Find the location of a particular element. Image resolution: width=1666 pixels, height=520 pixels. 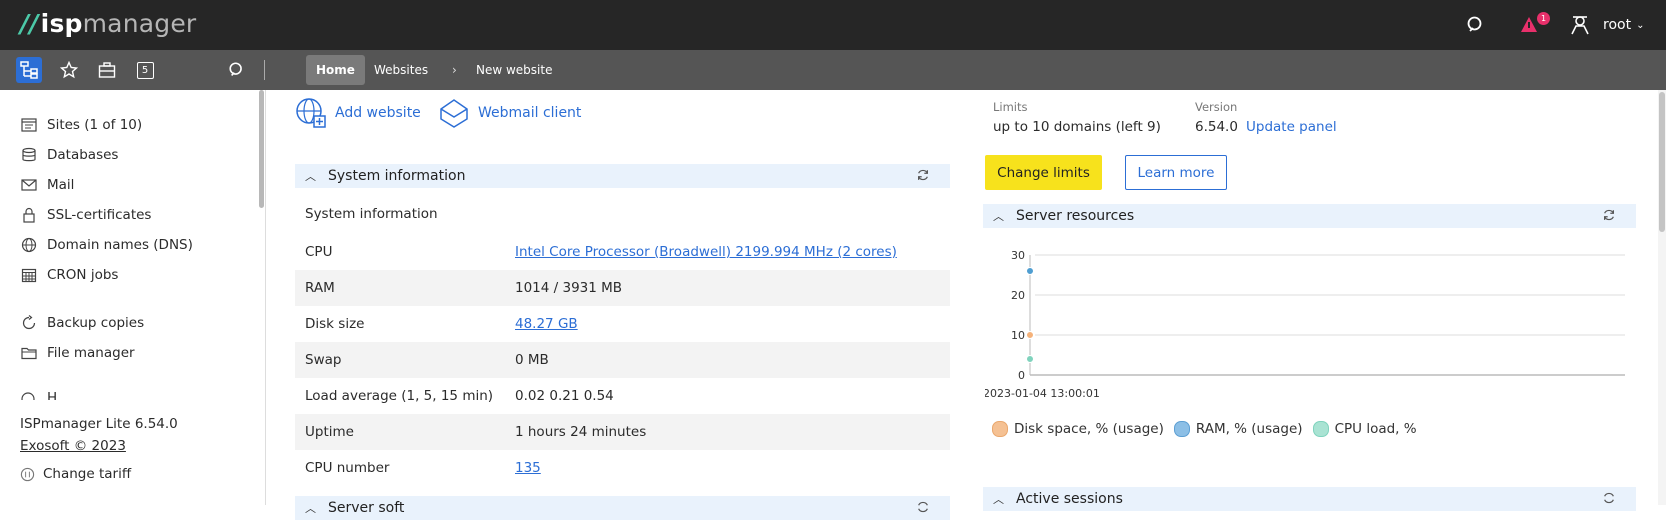

sidebar-item-label: Mail is located at coordinates (61, 185).